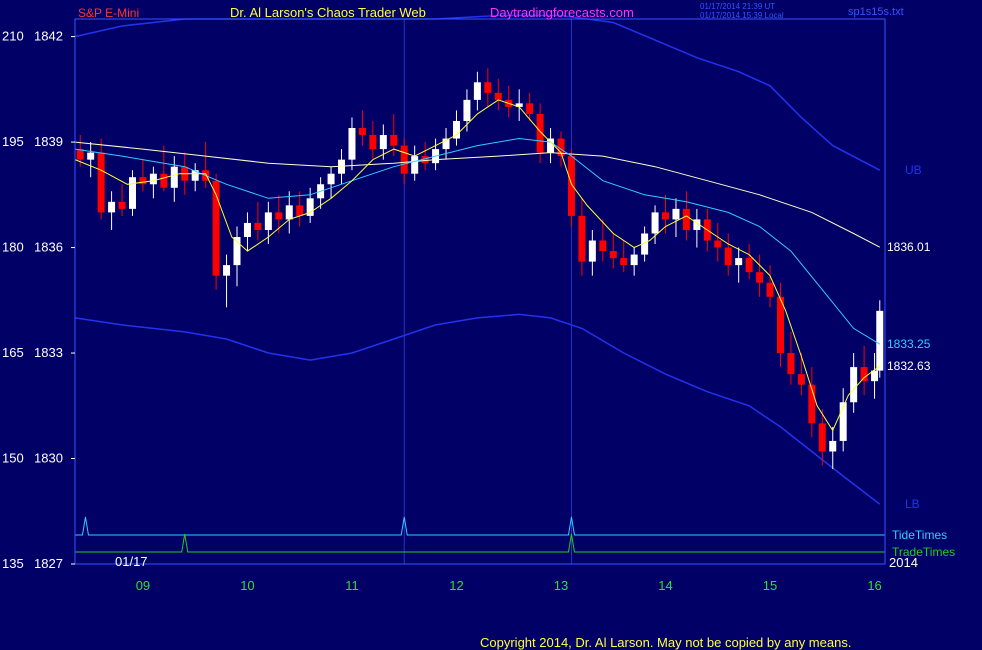 The width and height of the screenshot is (982, 650). I want to click on timestamp-ut: 01/17/2014 21:39 UT, so click(737, 6).